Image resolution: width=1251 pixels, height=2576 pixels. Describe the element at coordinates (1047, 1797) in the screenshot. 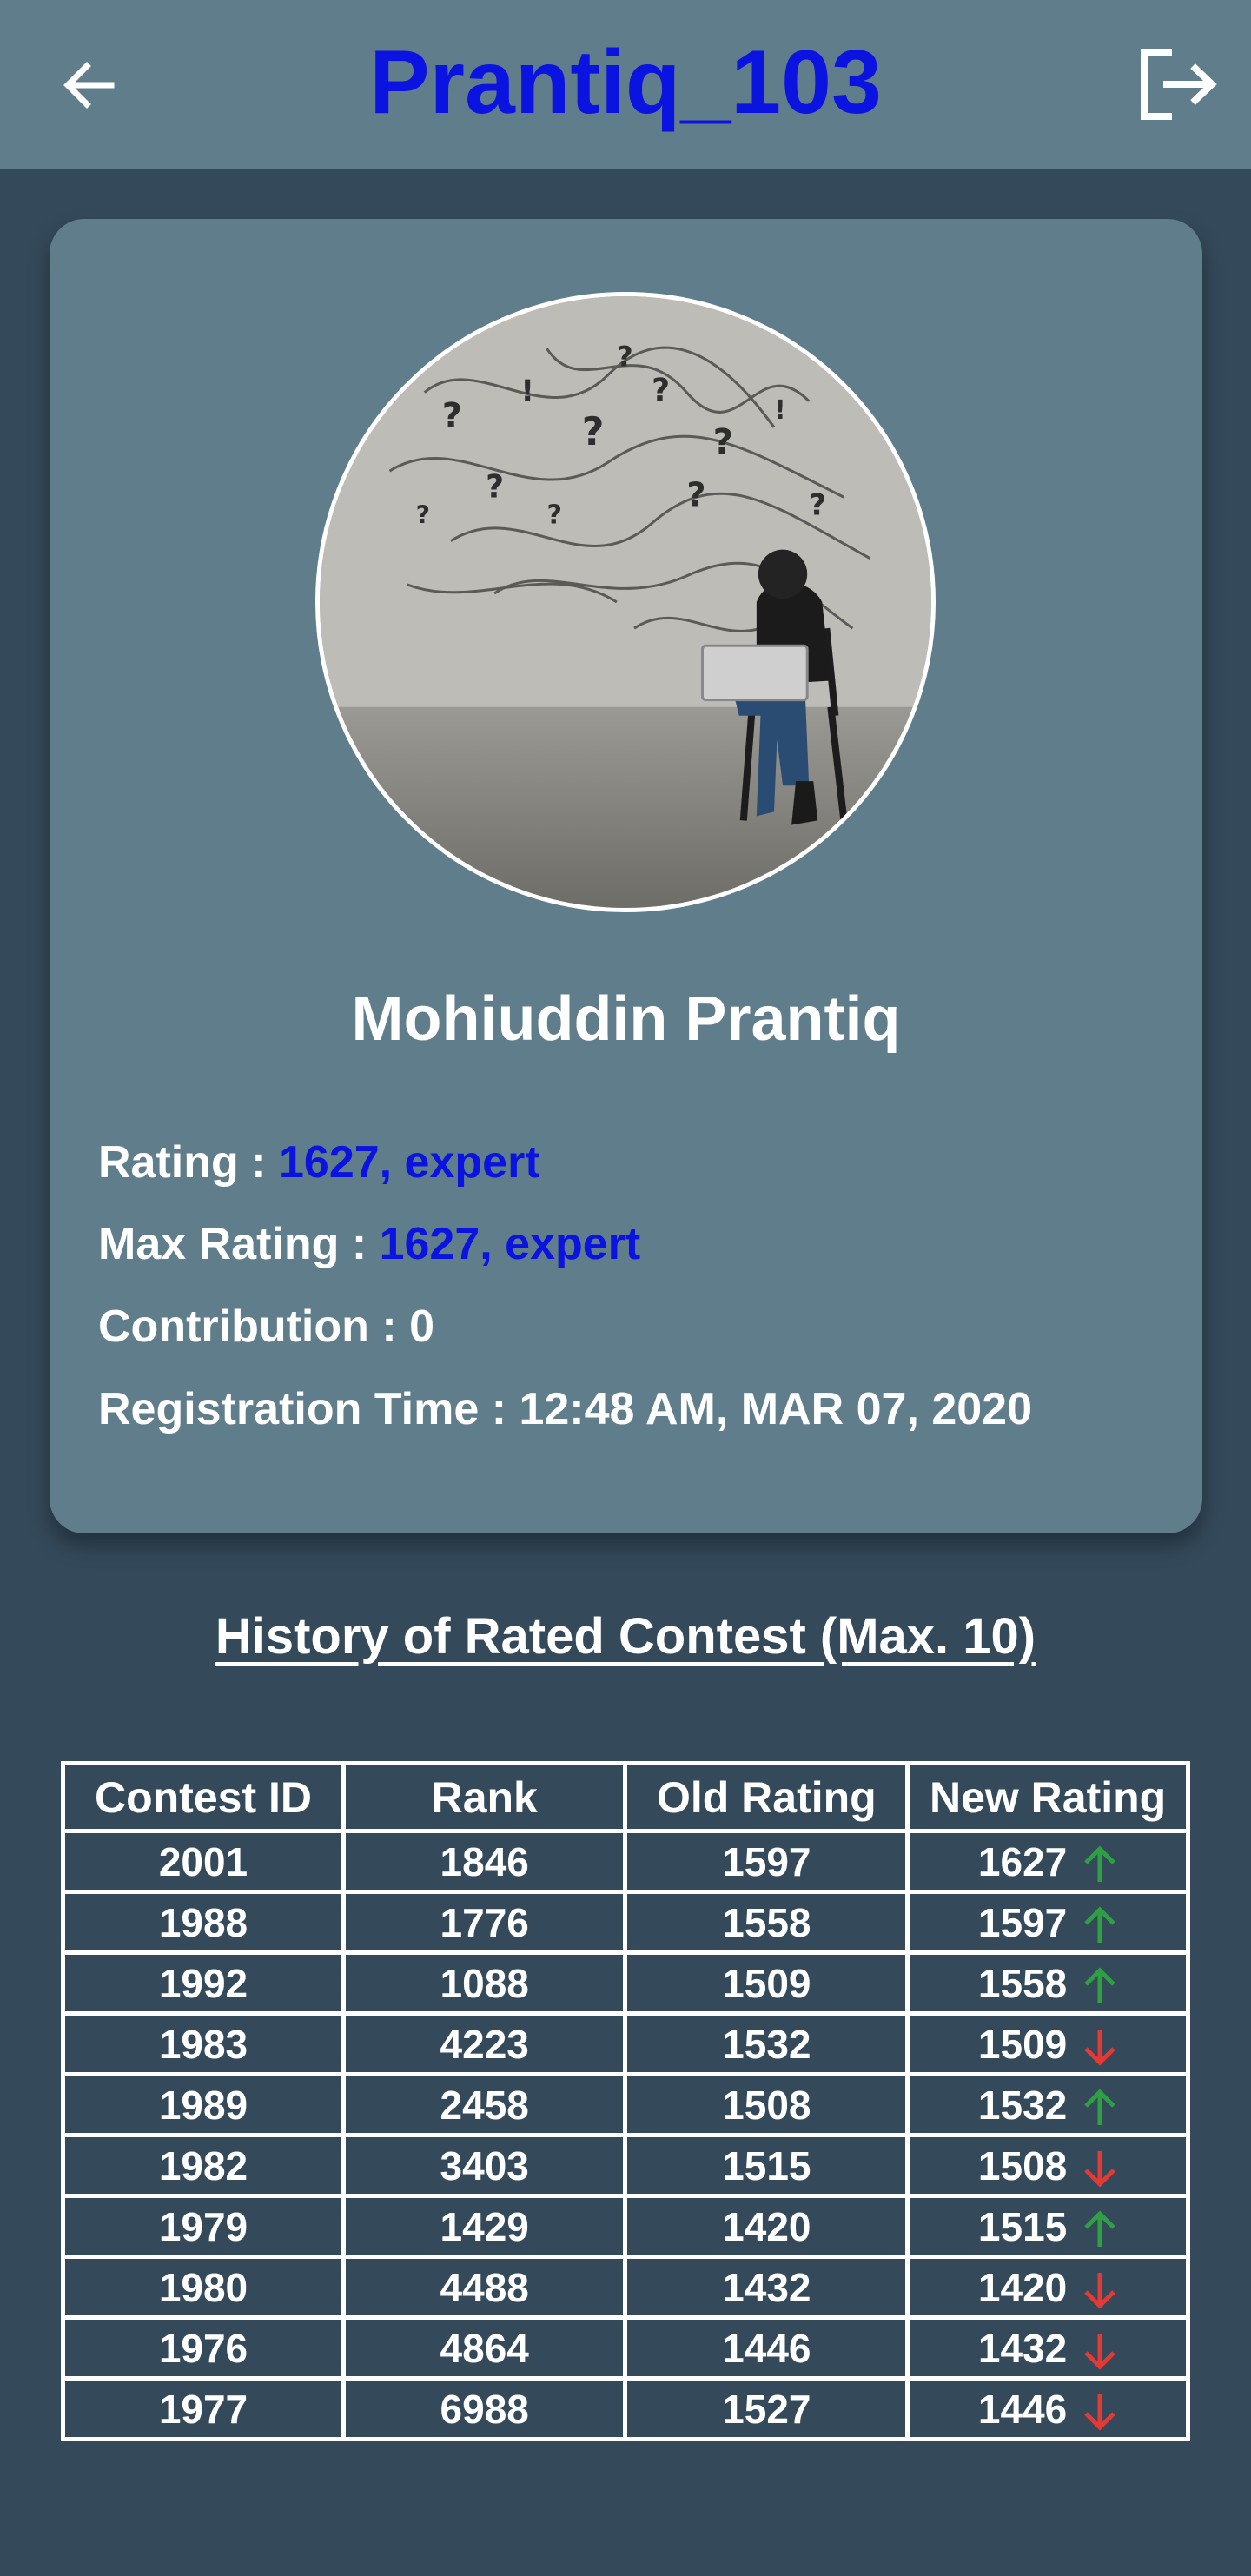

I see `column-header-new-rating: New Rating` at that location.